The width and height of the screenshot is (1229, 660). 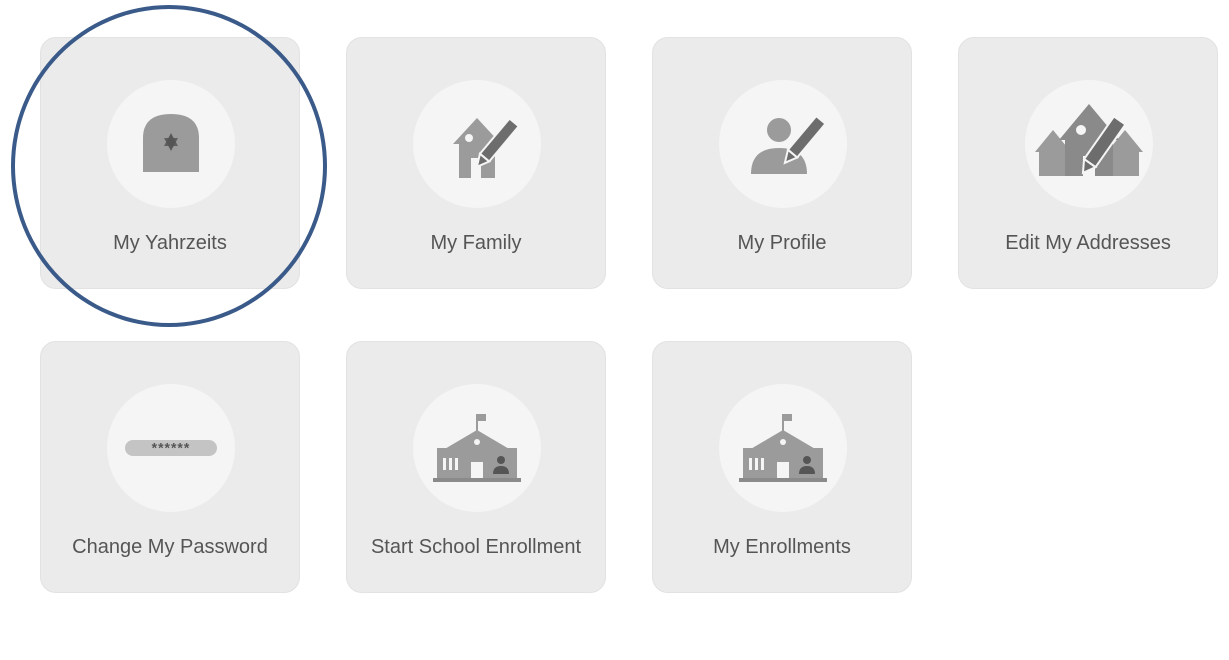 I want to click on houses-pencil-icon, so click(x=1089, y=140).